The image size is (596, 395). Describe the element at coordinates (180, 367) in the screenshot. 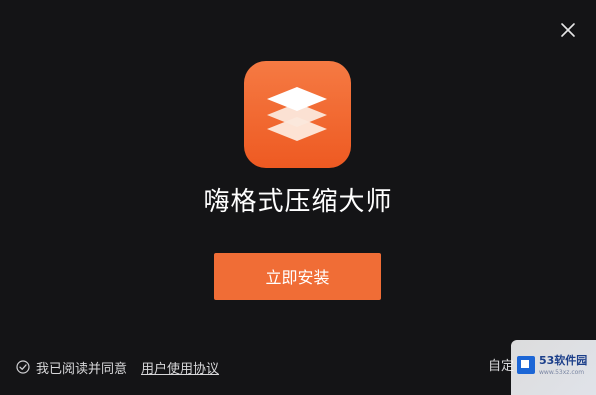

I see `user-agreement-link: 用户使用协议` at that location.